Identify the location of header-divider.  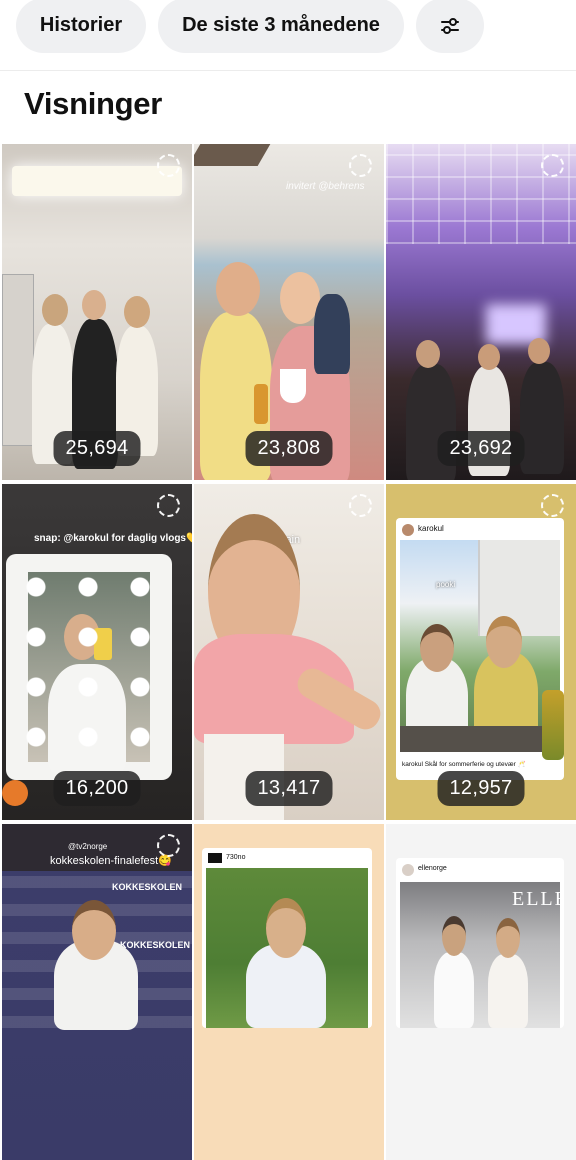
(288, 70).